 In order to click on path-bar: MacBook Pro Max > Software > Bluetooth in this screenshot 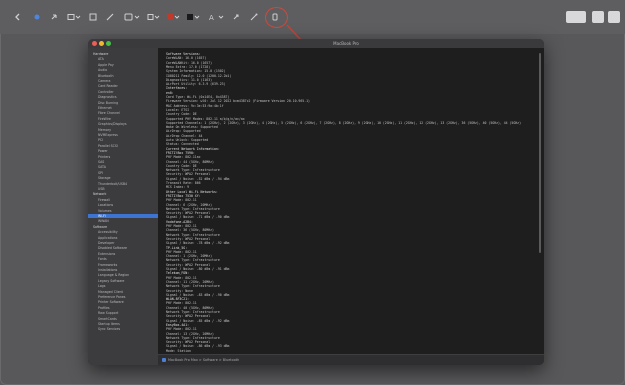, I will do `click(351, 359)`.